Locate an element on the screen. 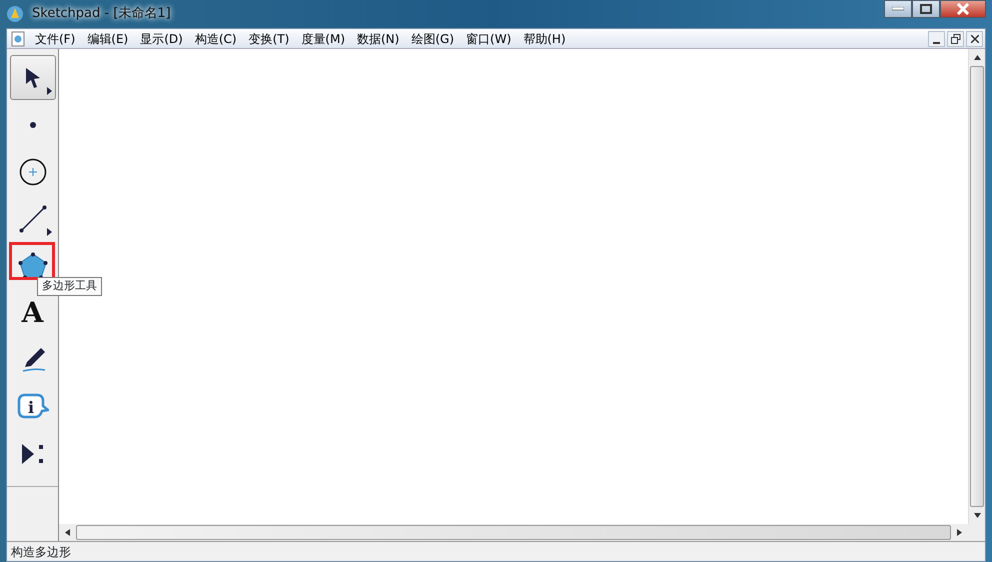 This screenshot has width=992, height=562. tool-button is located at coordinates (33, 77).